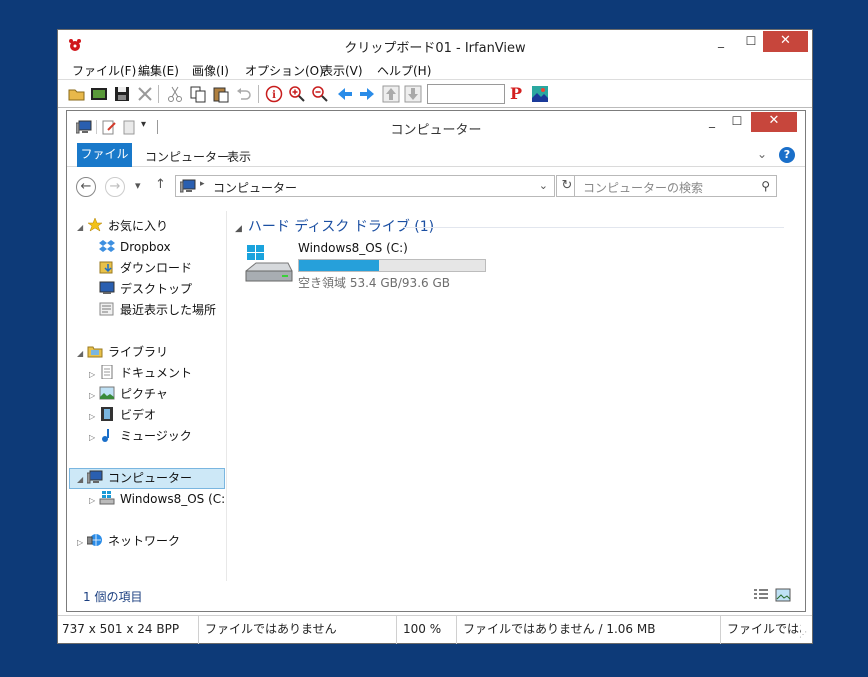 This screenshot has height=677, width=868. I want to click on item-count: 1 個の項目, so click(113, 597).